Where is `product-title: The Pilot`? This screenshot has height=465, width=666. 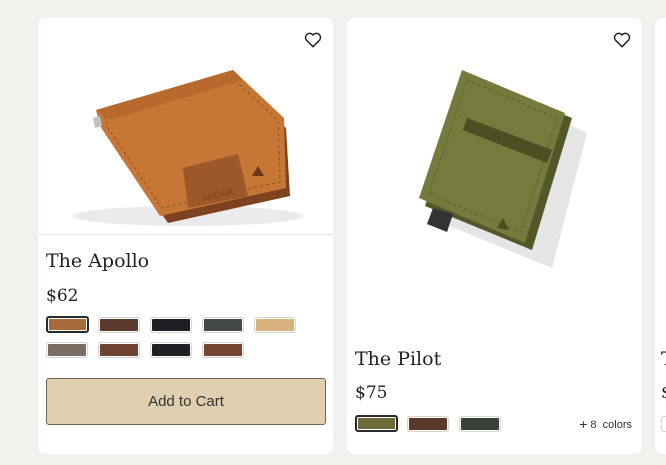 product-title: The Pilot is located at coordinates (398, 359).